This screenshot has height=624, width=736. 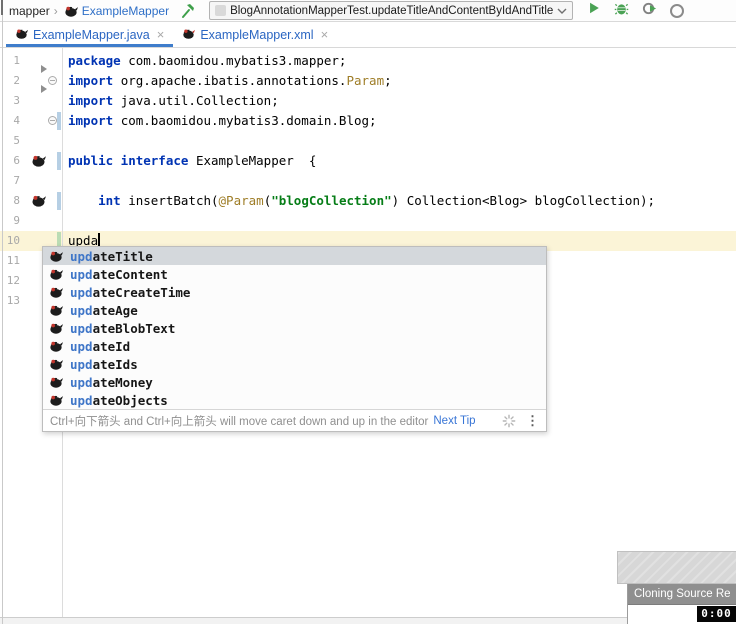 What do you see at coordinates (111, 256) in the screenshot?
I see `completion-item-label: updateTitle` at bounding box center [111, 256].